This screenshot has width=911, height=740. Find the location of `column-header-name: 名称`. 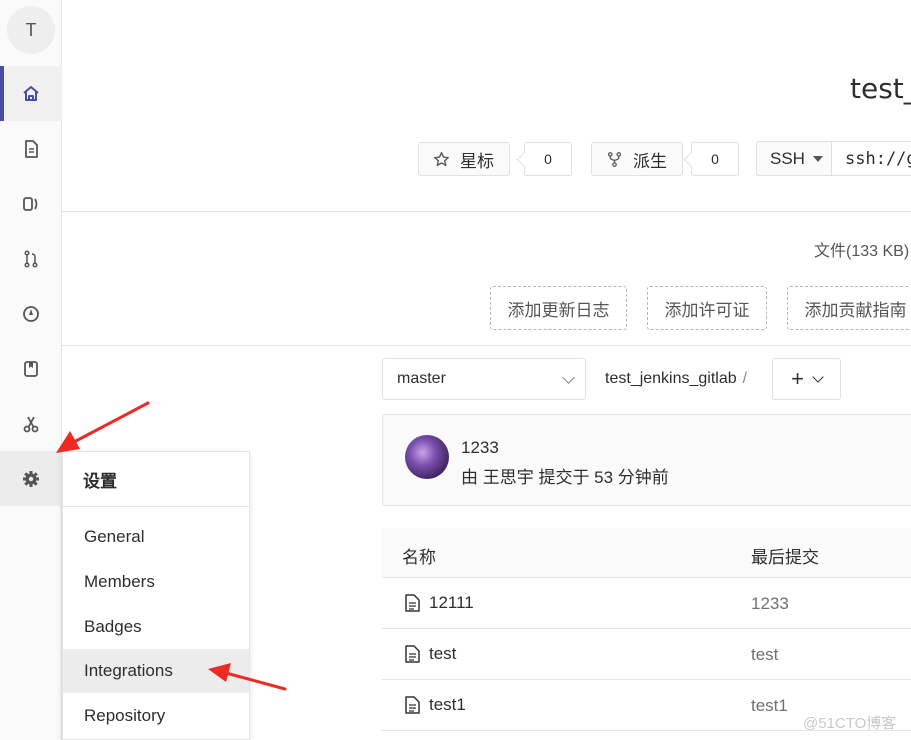

column-header-name: 名称 is located at coordinates (419, 557).